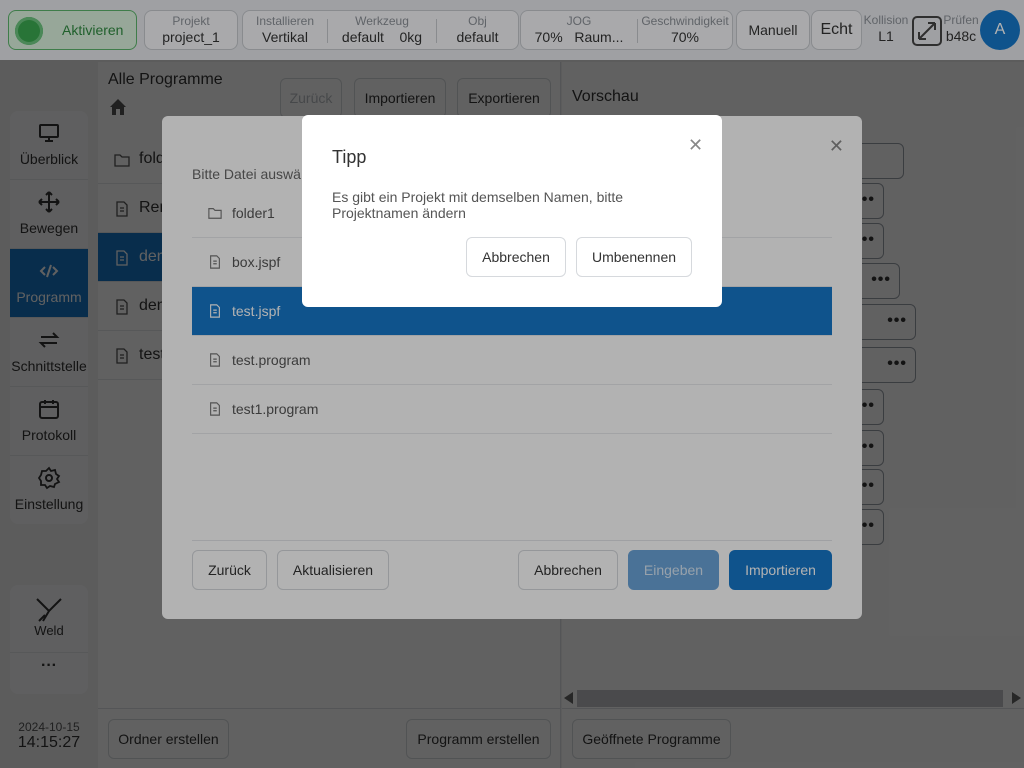  I want to click on cancel-button: Abbrechen, so click(516, 257).